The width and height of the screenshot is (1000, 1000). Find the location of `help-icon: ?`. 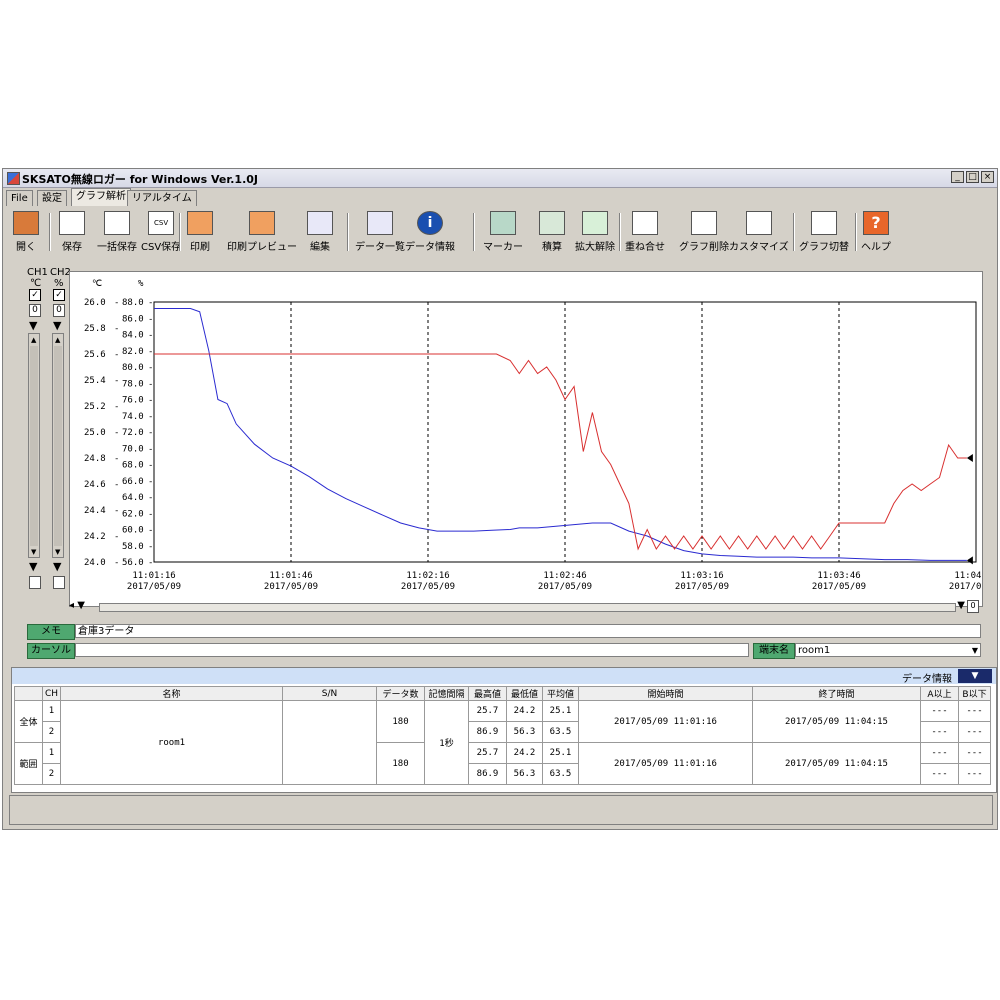

help-icon: ? is located at coordinates (876, 223).